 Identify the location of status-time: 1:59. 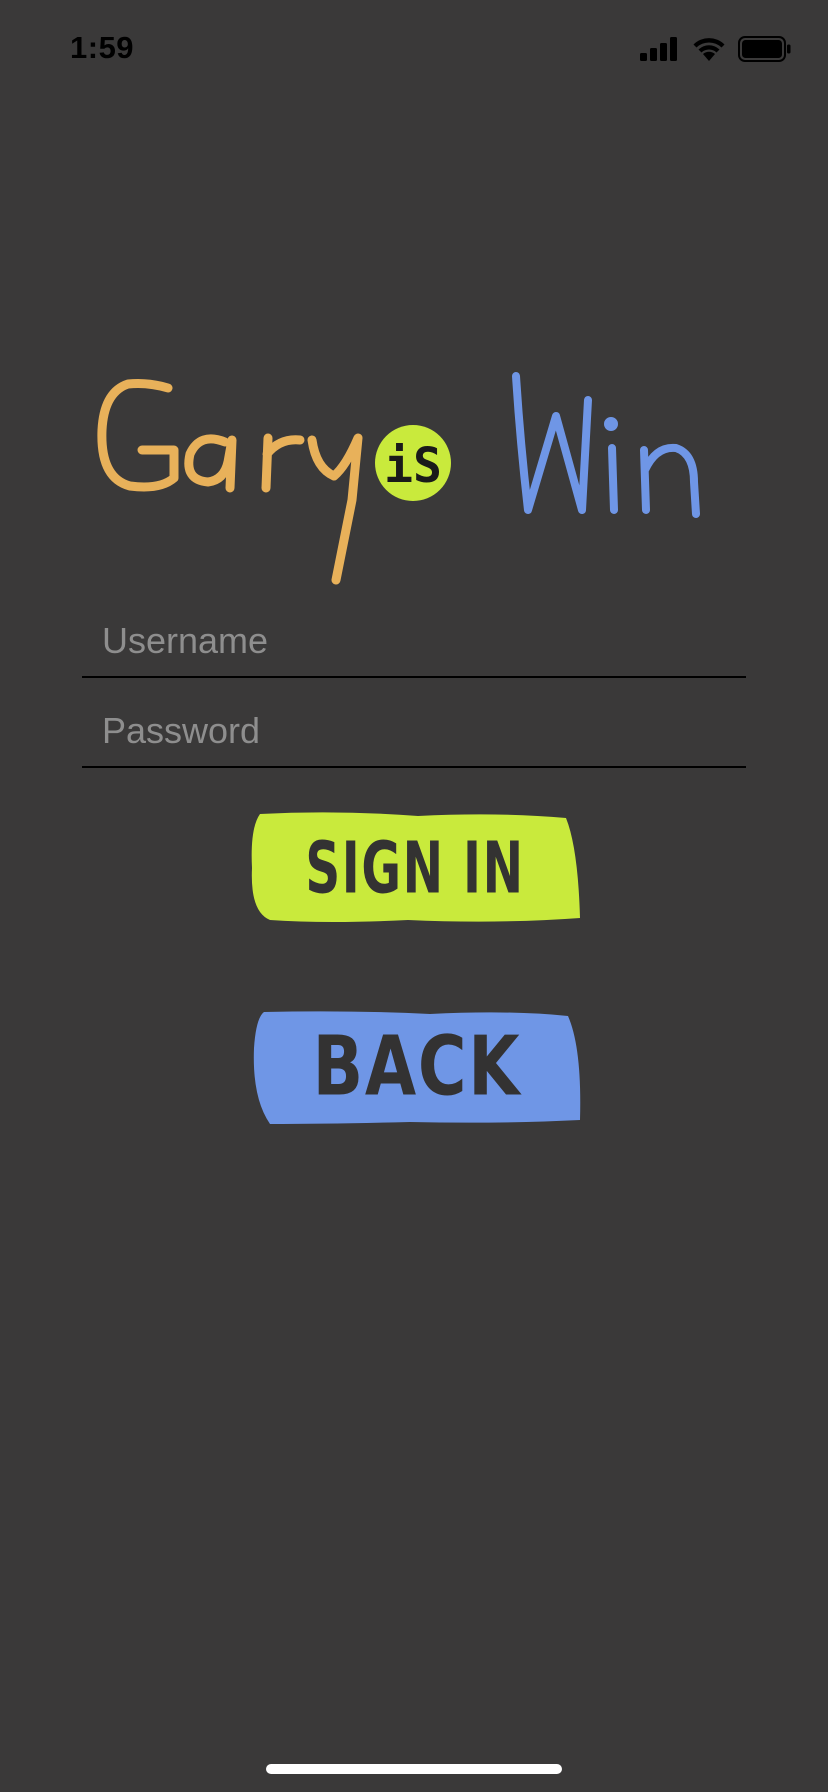
(102, 47).